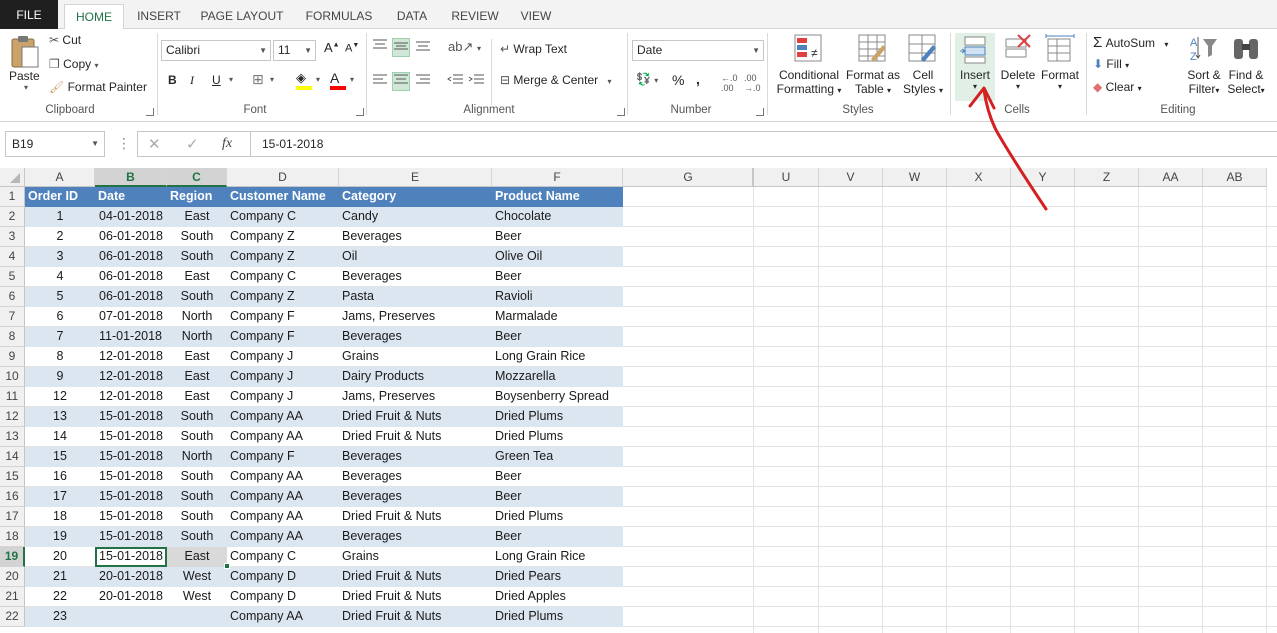  What do you see at coordinates (557, 557) in the screenshot?
I see `table-cell: Long Grain Rice` at bounding box center [557, 557].